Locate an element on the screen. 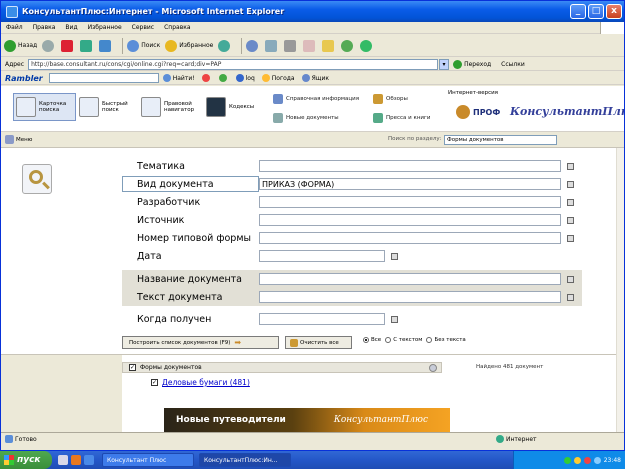 The image size is (625, 469). messenger-button is located at coordinates (348, 45).